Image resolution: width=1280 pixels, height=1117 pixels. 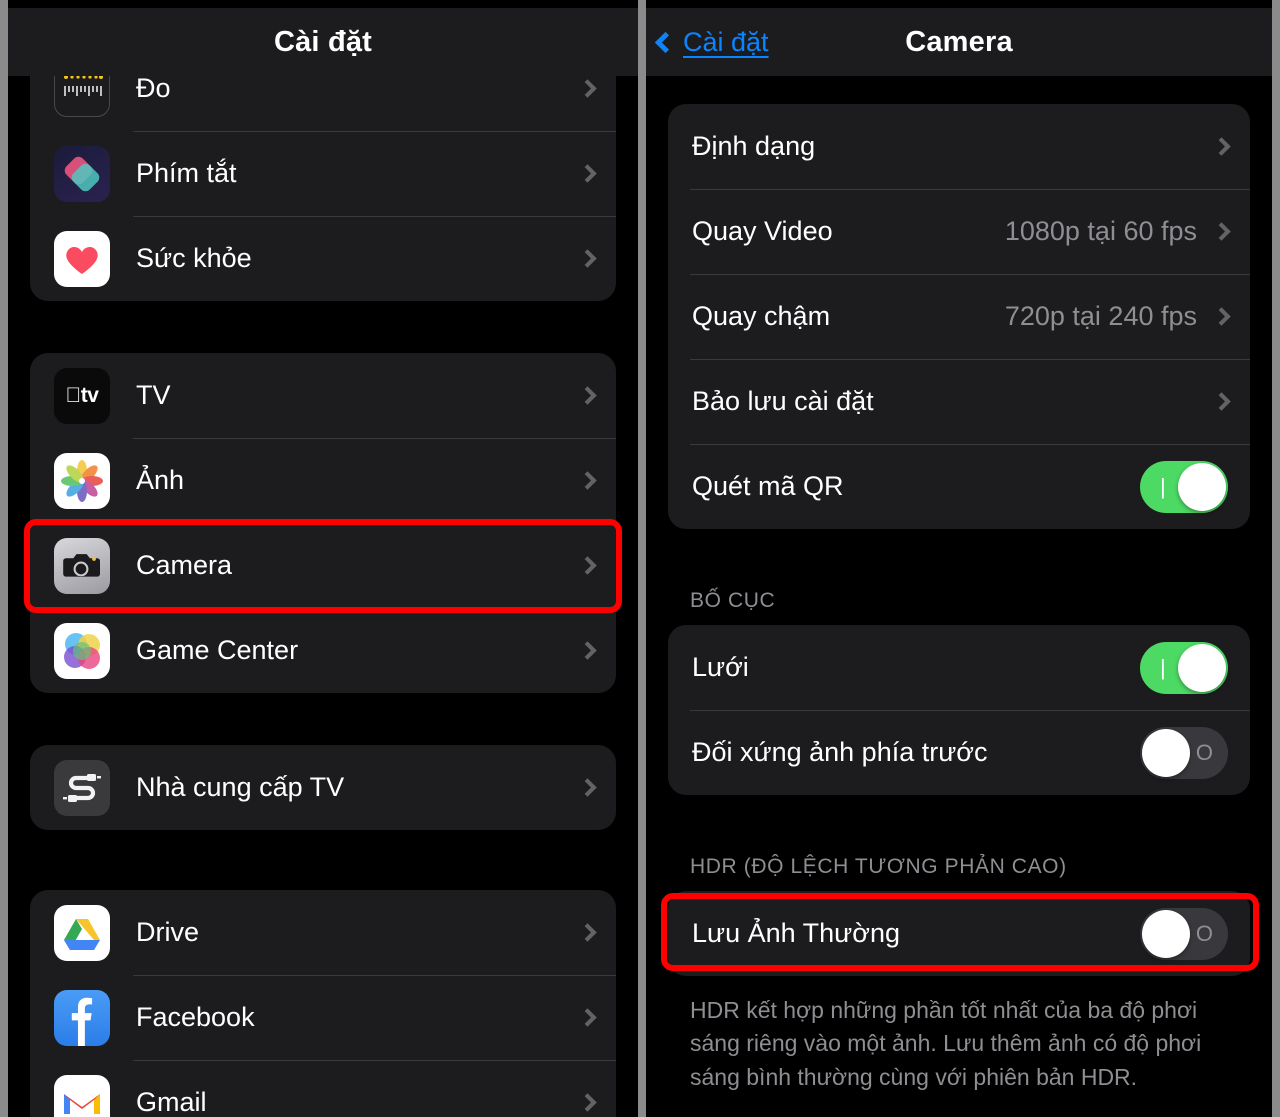 What do you see at coordinates (323, 395) in the screenshot?
I see `settings-row-tv: tv TV` at bounding box center [323, 395].